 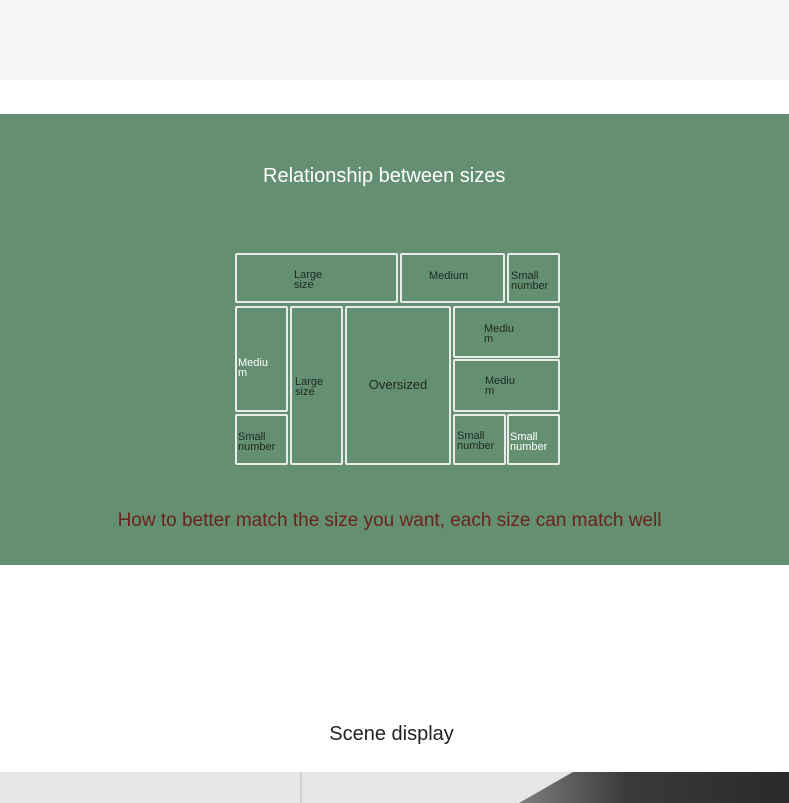 What do you see at coordinates (394, 40) in the screenshot?
I see `top-image-band` at bounding box center [394, 40].